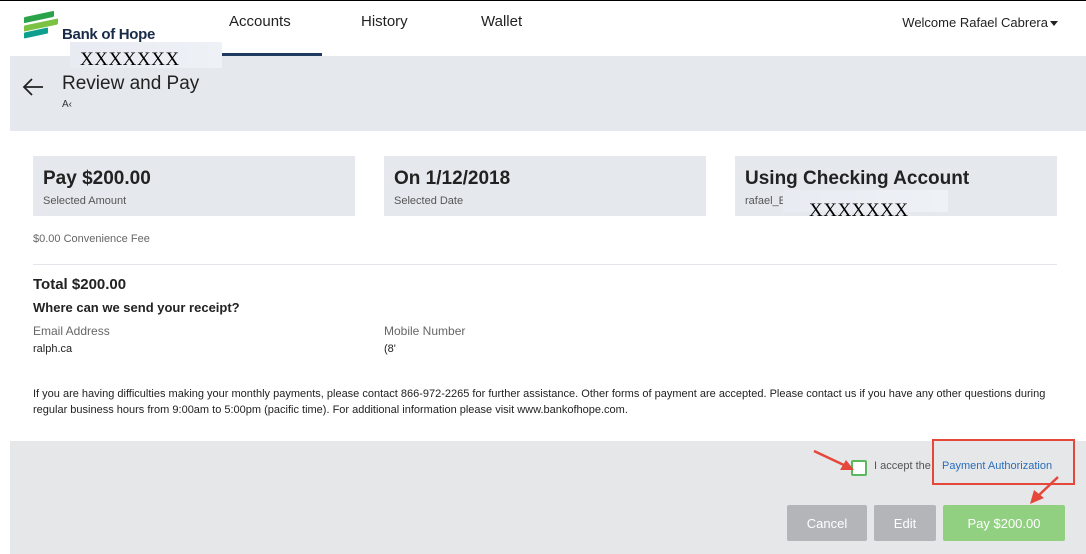 The height and width of the screenshot is (554, 1086). Describe the element at coordinates (260, 21) in the screenshot. I see `tab-accounts: Accounts` at that location.